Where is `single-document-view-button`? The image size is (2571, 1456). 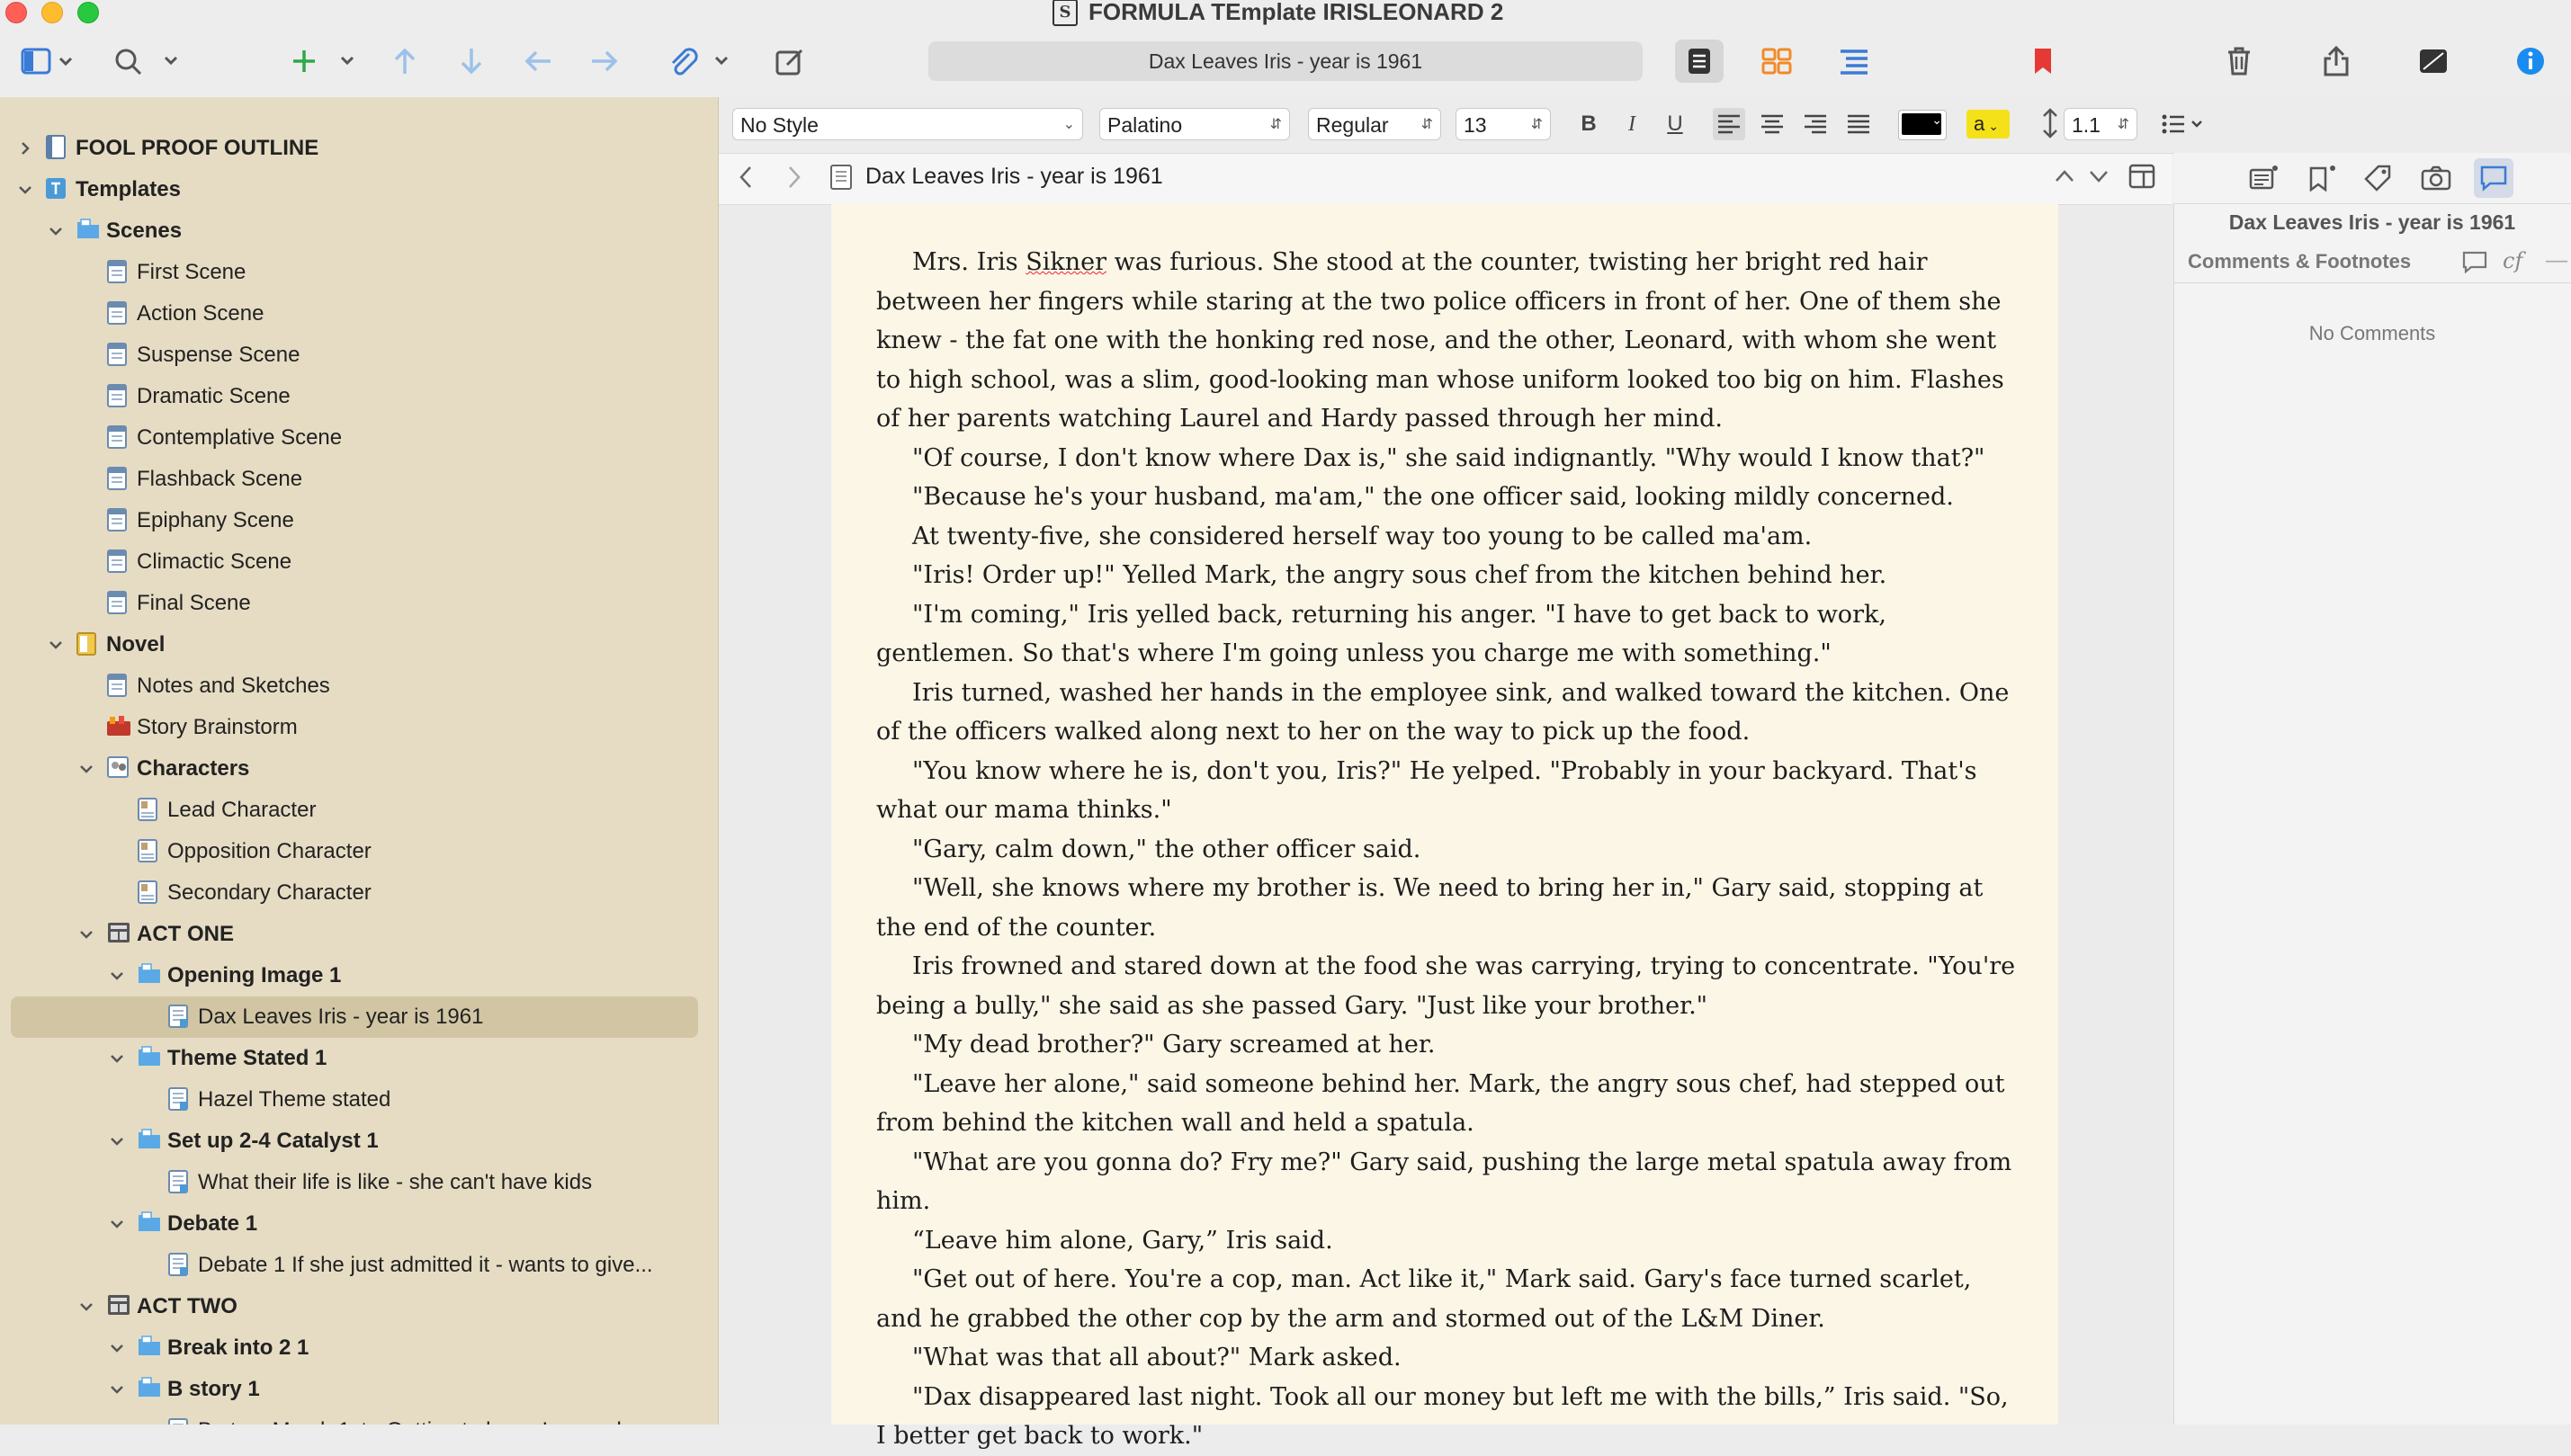
single-document-view-button is located at coordinates (1700, 61).